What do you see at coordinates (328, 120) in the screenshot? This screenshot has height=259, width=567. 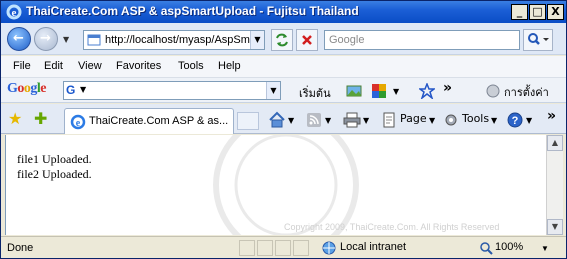 I see `feeds-dropdown-icon: ▼` at bounding box center [328, 120].